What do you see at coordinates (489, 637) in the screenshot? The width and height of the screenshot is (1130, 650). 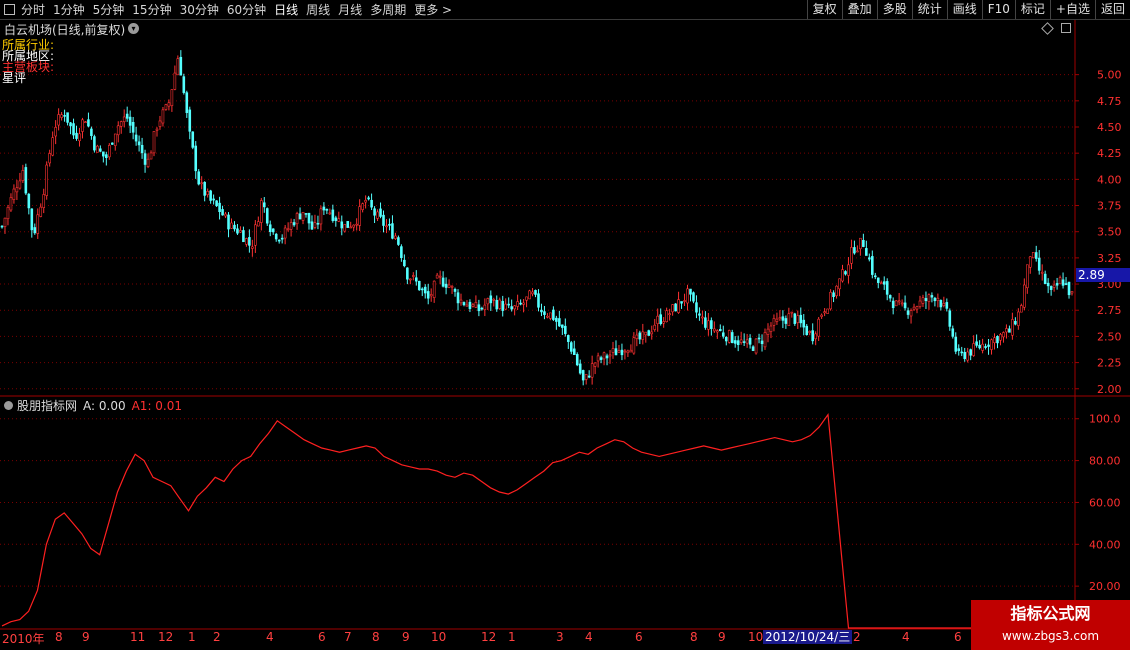 I see `x-tick-label: 12` at bounding box center [489, 637].